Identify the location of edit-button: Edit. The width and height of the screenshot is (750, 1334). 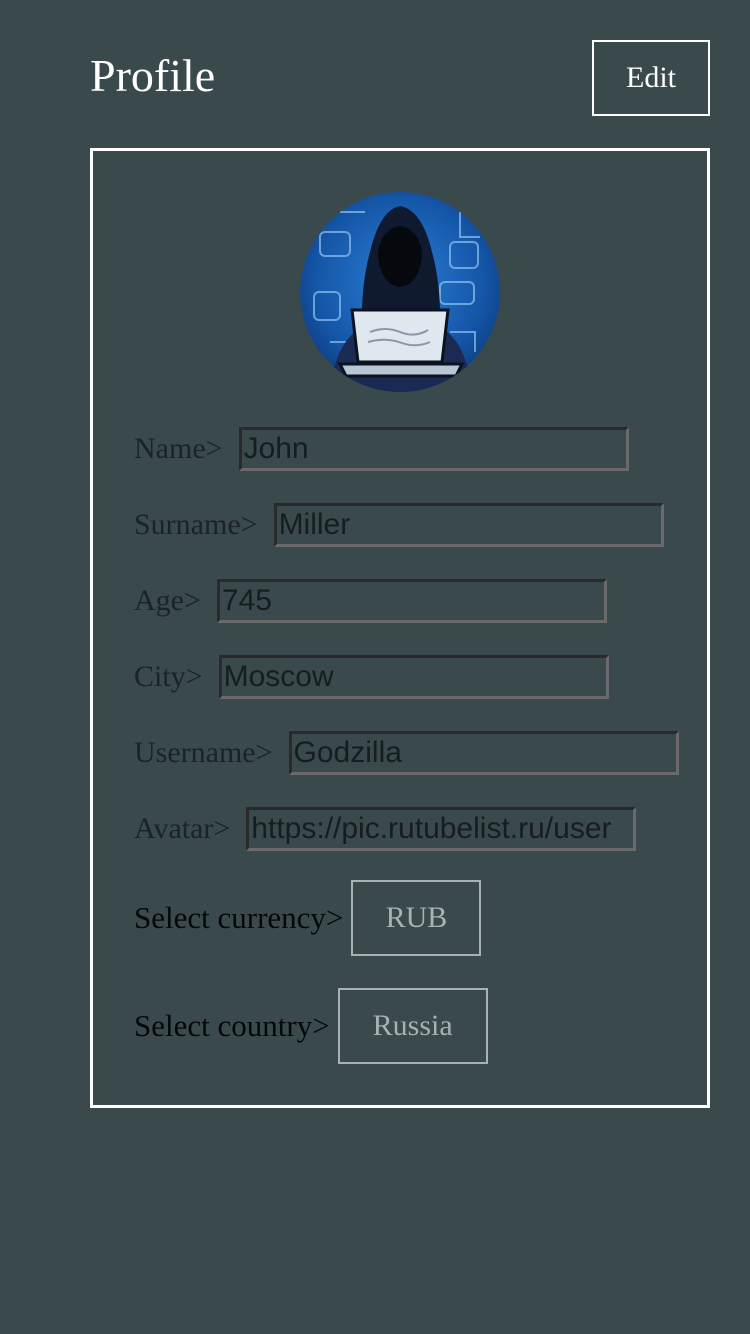
(651, 78).